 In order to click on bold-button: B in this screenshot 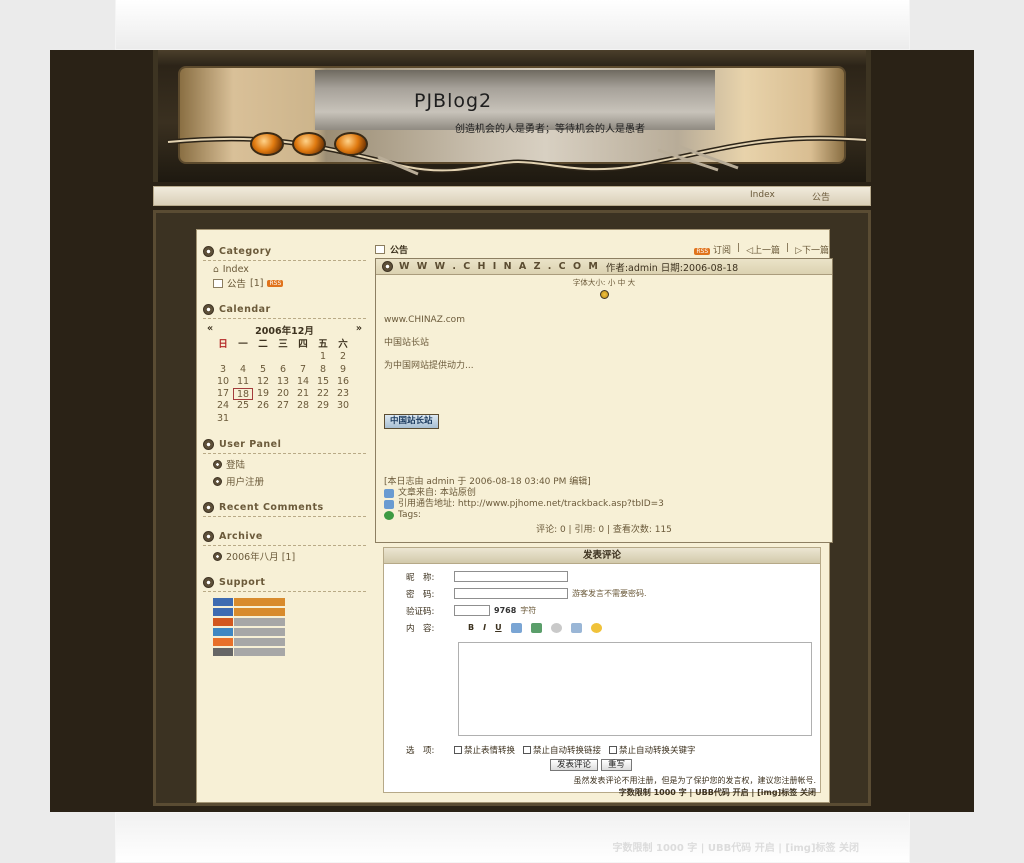, I will do `click(471, 627)`.